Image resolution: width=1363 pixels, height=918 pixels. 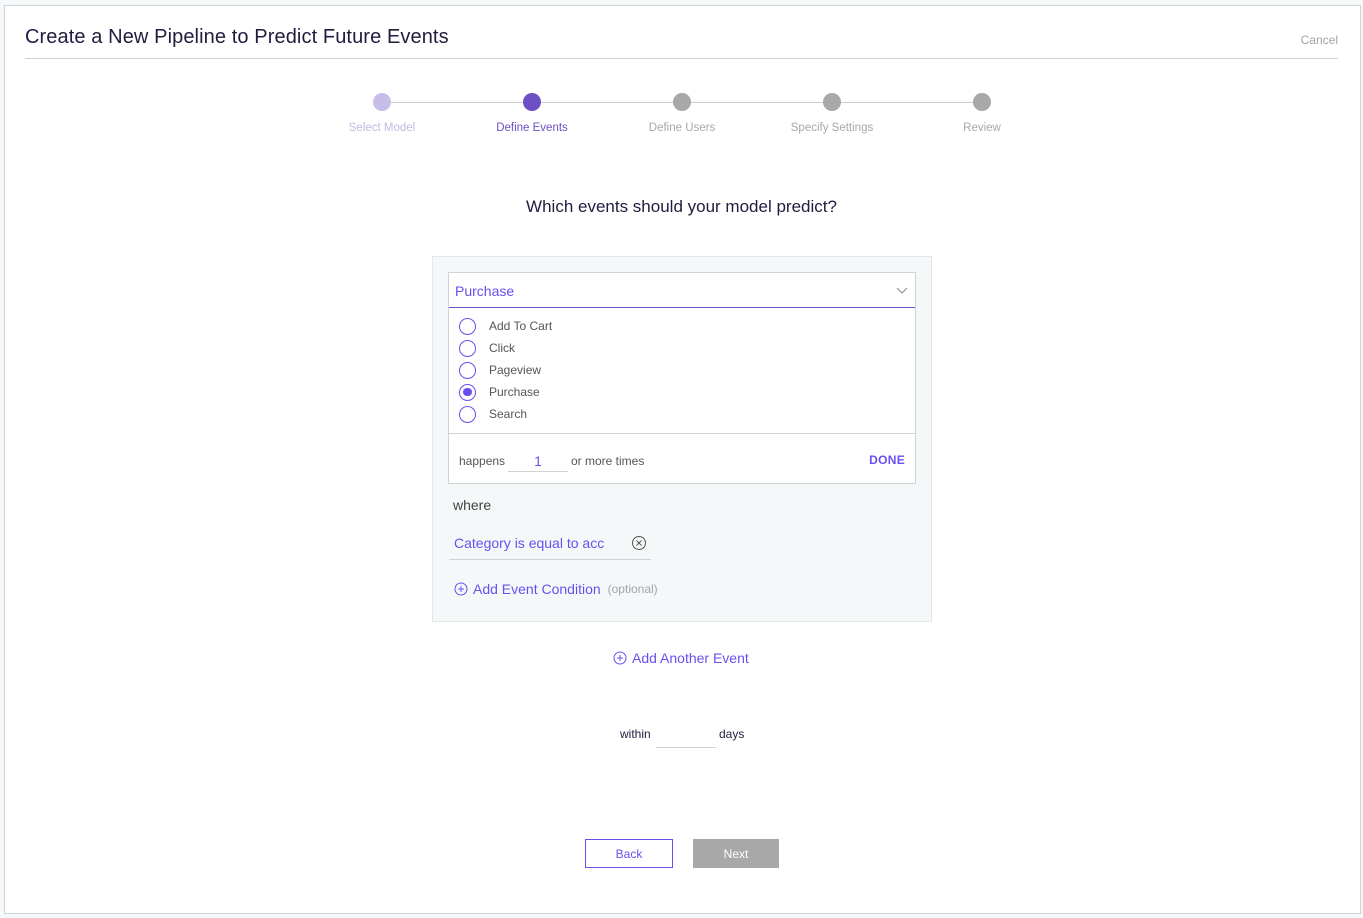 I want to click on option-pageview: Pageview, so click(x=682, y=370).